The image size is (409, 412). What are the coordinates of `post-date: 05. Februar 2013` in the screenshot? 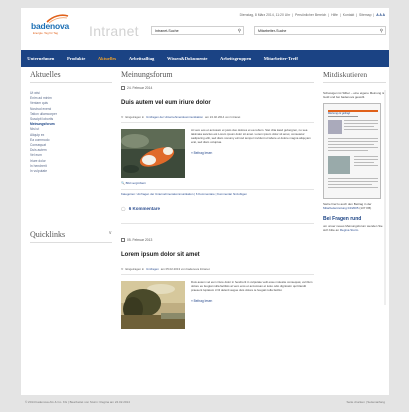 It's located at (217, 239).